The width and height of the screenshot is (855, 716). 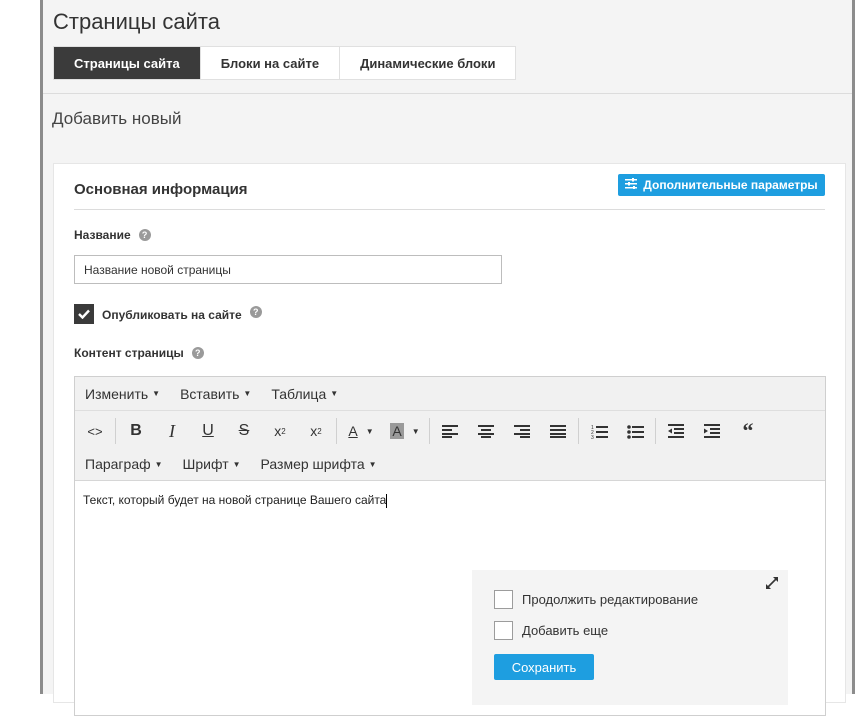 What do you see at coordinates (427, 63) in the screenshot?
I see `tab-dynamic-blocks: Динамические блоки` at bounding box center [427, 63].